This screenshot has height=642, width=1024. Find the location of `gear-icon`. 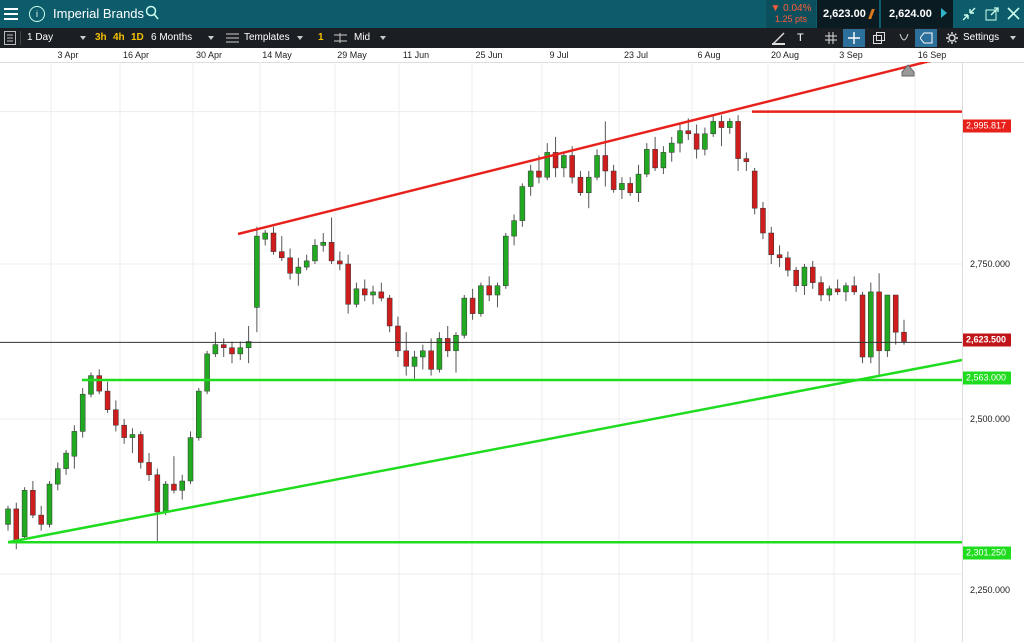

gear-icon is located at coordinates (952, 38).